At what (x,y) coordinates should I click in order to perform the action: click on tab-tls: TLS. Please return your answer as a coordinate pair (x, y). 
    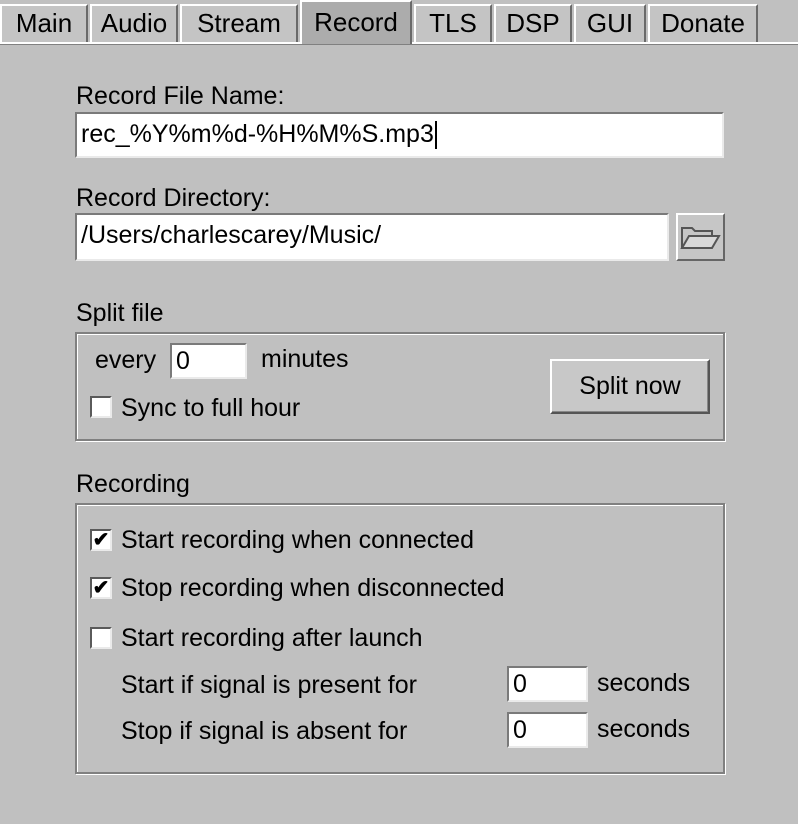
    Looking at the image, I should click on (453, 23).